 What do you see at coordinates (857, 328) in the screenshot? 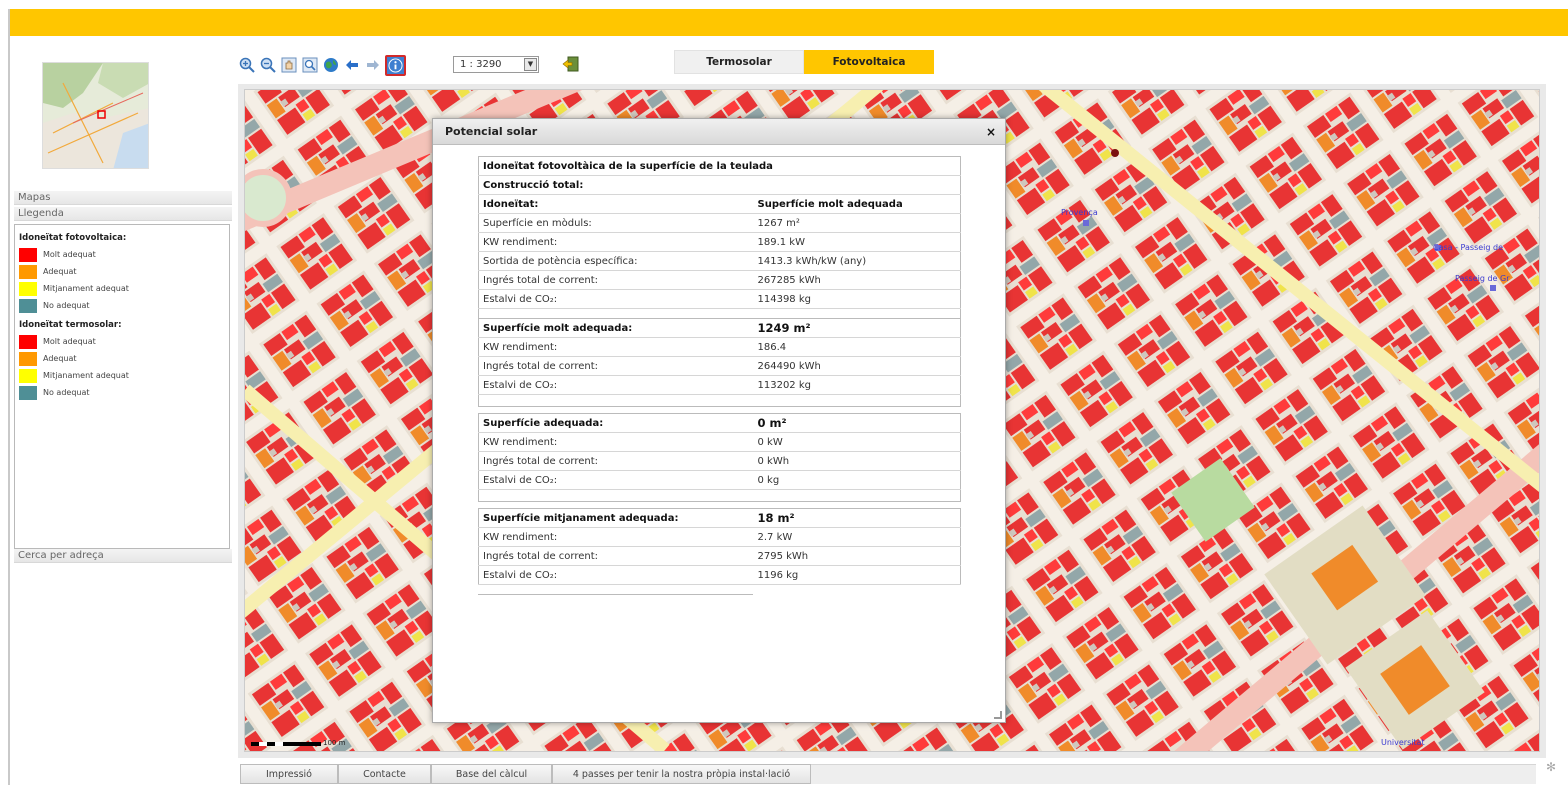
I see `molt-adequada-value: 1249 m²` at bounding box center [857, 328].